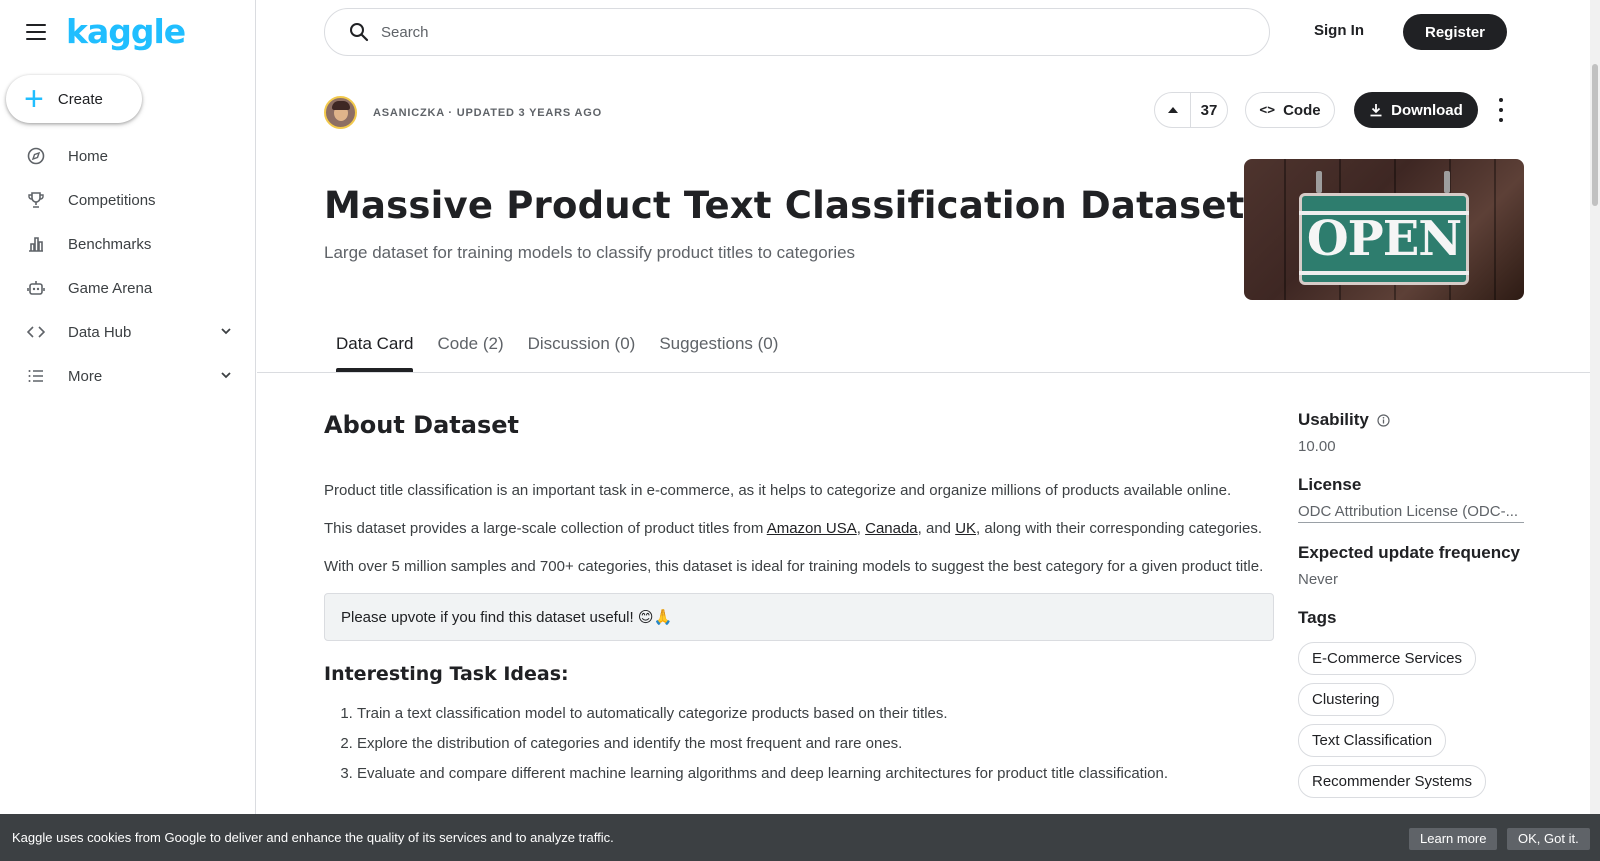  What do you see at coordinates (127, 376) in the screenshot?
I see `sidebar-item-more: More` at bounding box center [127, 376].